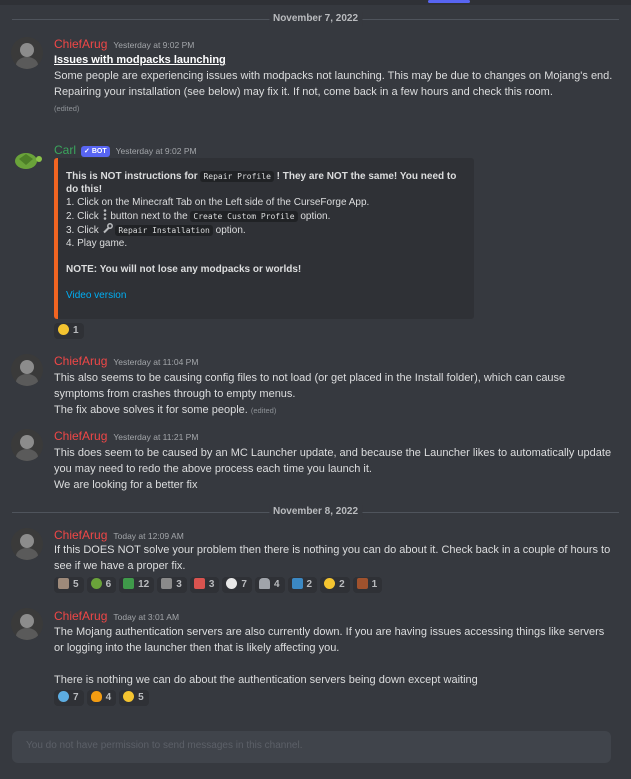 Image resolution: width=631 pixels, height=779 pixels. Describe the element at coordinates (449, 1) in the screenshot. I see `highlight-bar` at that location.